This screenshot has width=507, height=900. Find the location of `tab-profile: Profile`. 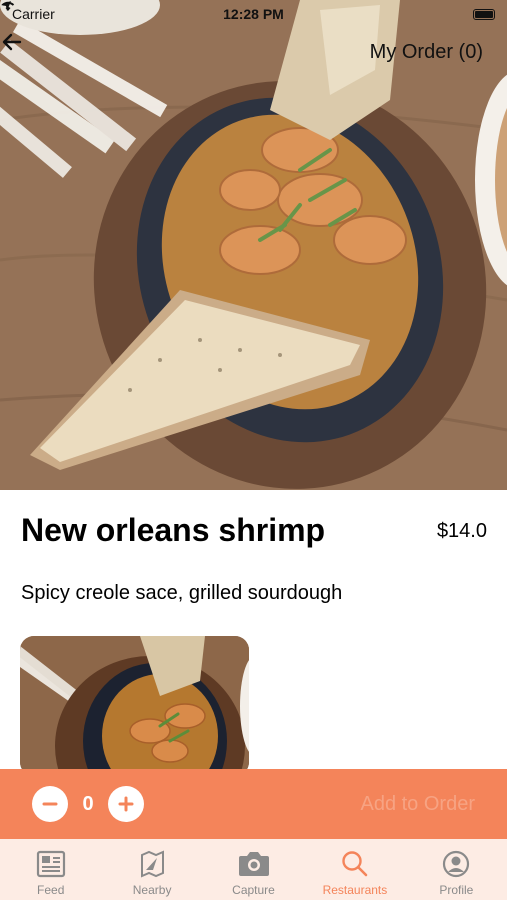

tab-profile: Profile is located at coordinates (456, 869).